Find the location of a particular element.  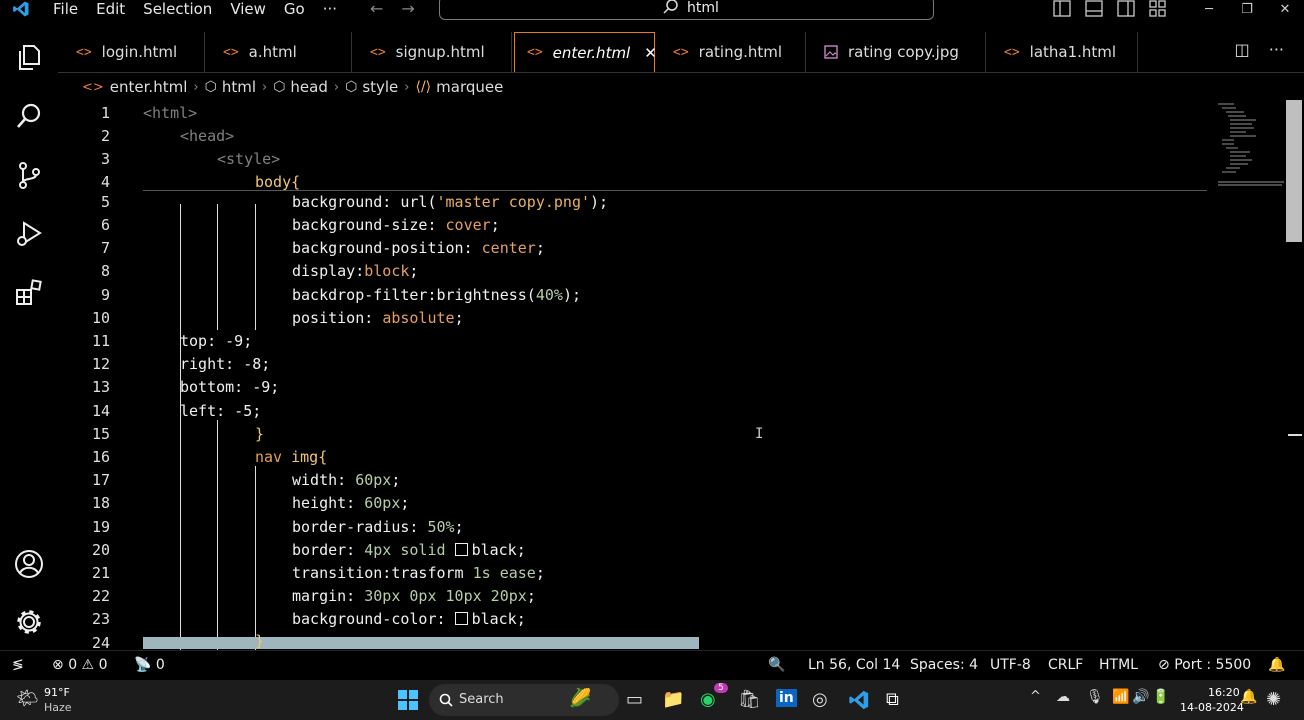

vscode-taskbar-icon is located at coordinates (859, 700).